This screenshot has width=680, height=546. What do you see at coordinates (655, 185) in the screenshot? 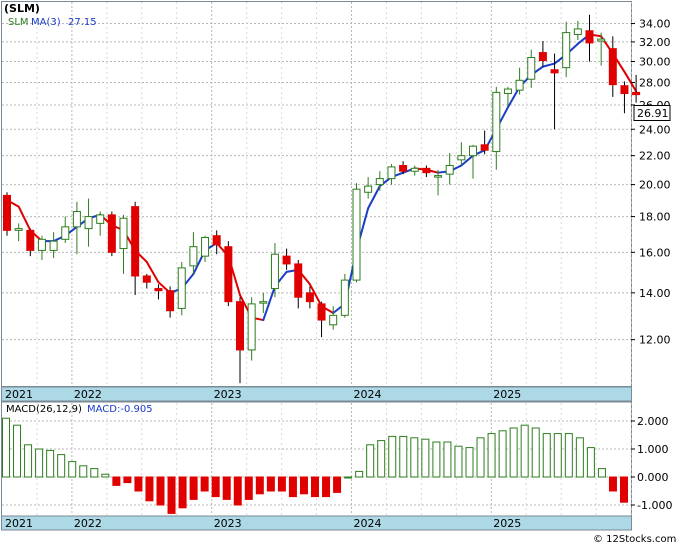
I see `price-tick-label: 20.00` at bounding box center [655, 185].